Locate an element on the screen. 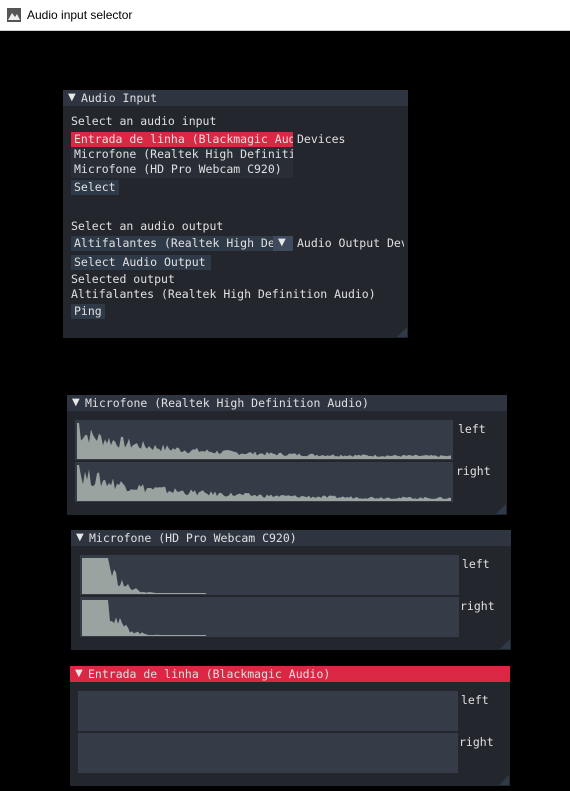  output-devices-label: Audio Output Devices is located at coordinates (350, 243).